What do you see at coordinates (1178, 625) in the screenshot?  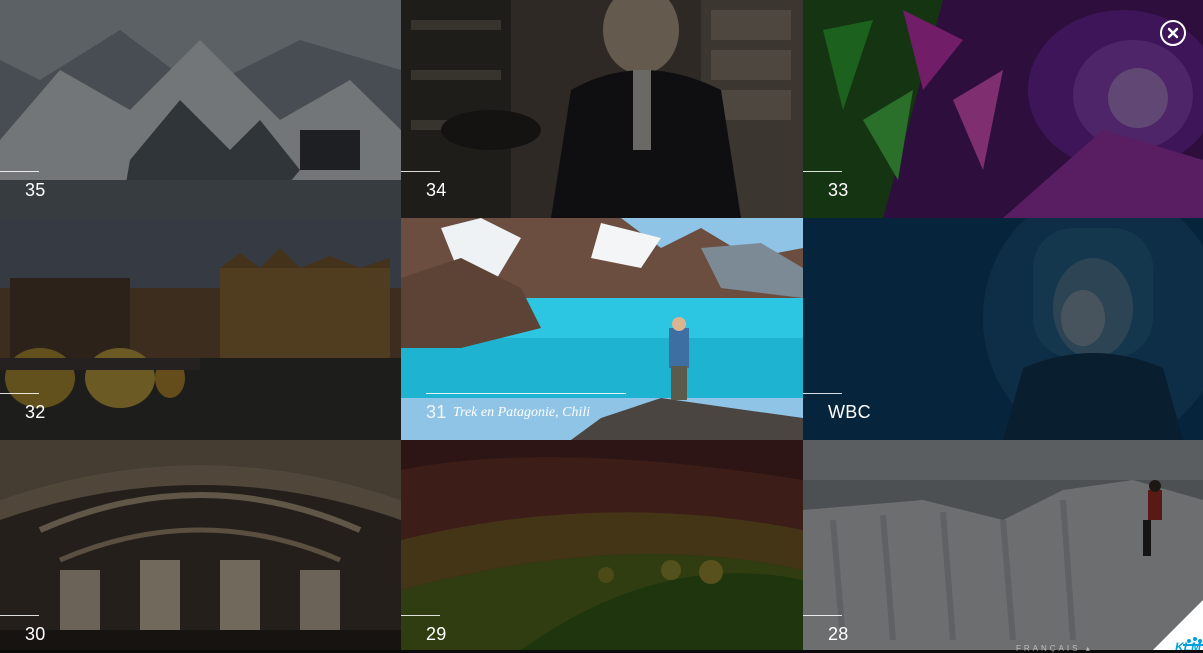 I see `klm-crown-logo: KLM` at bounding box center [1178, 625].